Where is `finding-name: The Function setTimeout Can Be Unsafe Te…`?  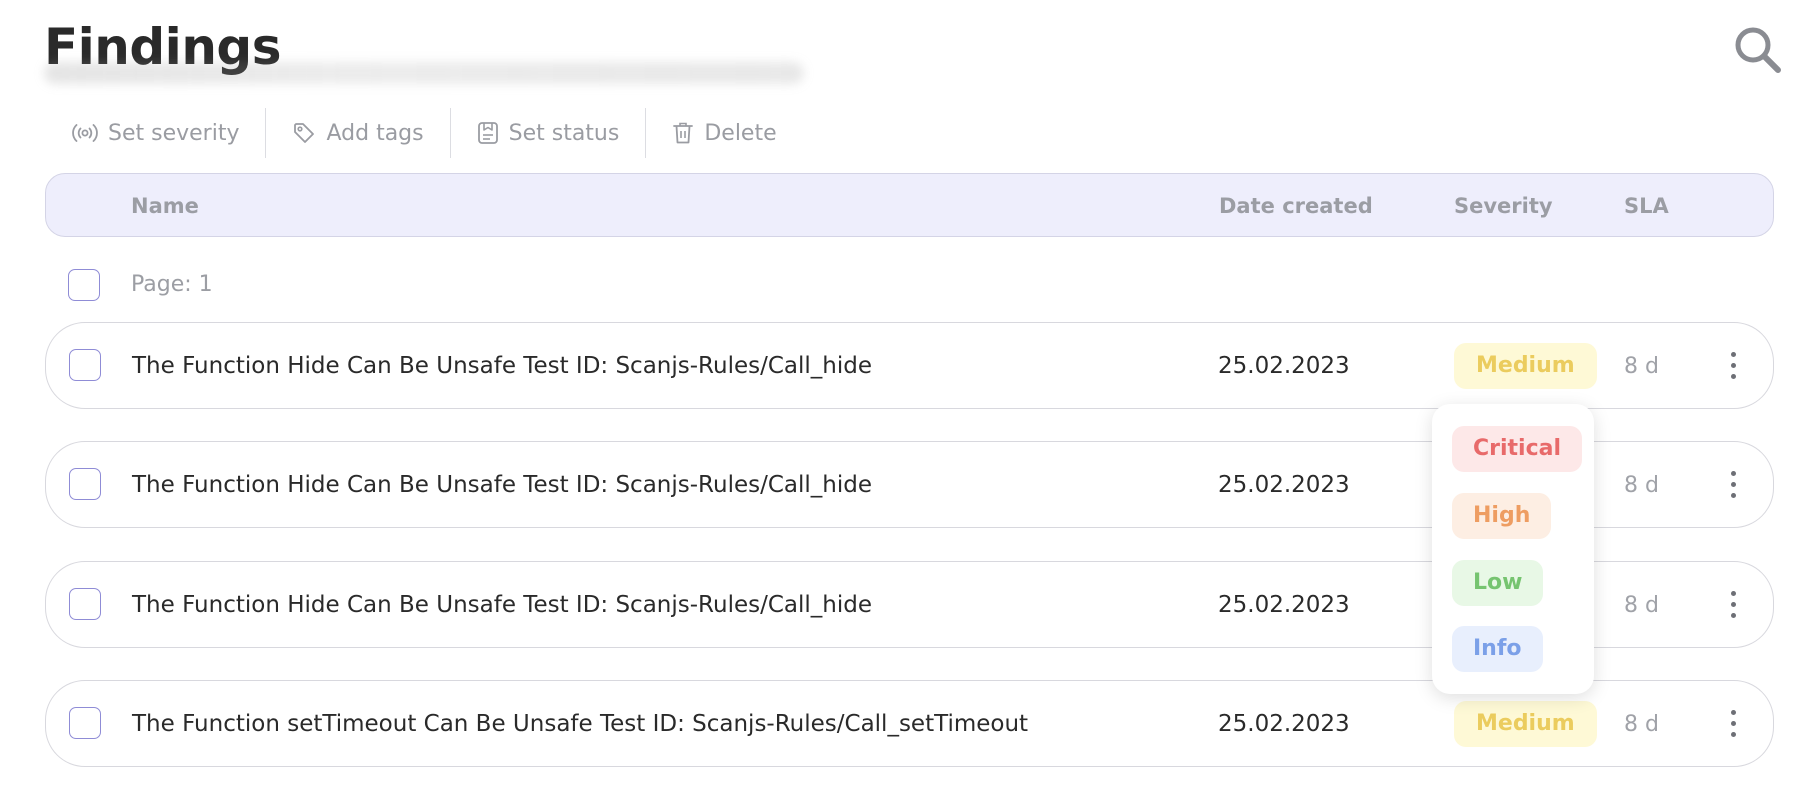 finding-name: The Function setTimeout Can Be Unsafe Te… is located at coordinates (580, 724).